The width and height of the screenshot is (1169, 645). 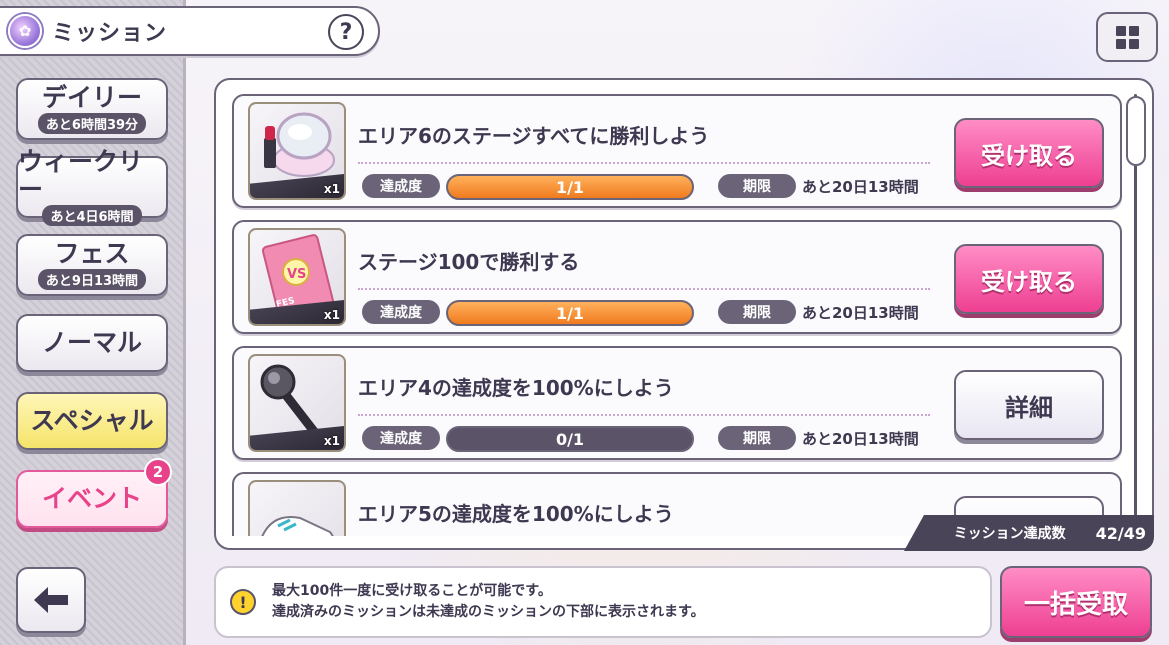 What do you see at coordinates (516, 514) in the screenshot?
I see `mission-title: エリア5の達成度を100%にしよう` at bounding box center [516, 514].